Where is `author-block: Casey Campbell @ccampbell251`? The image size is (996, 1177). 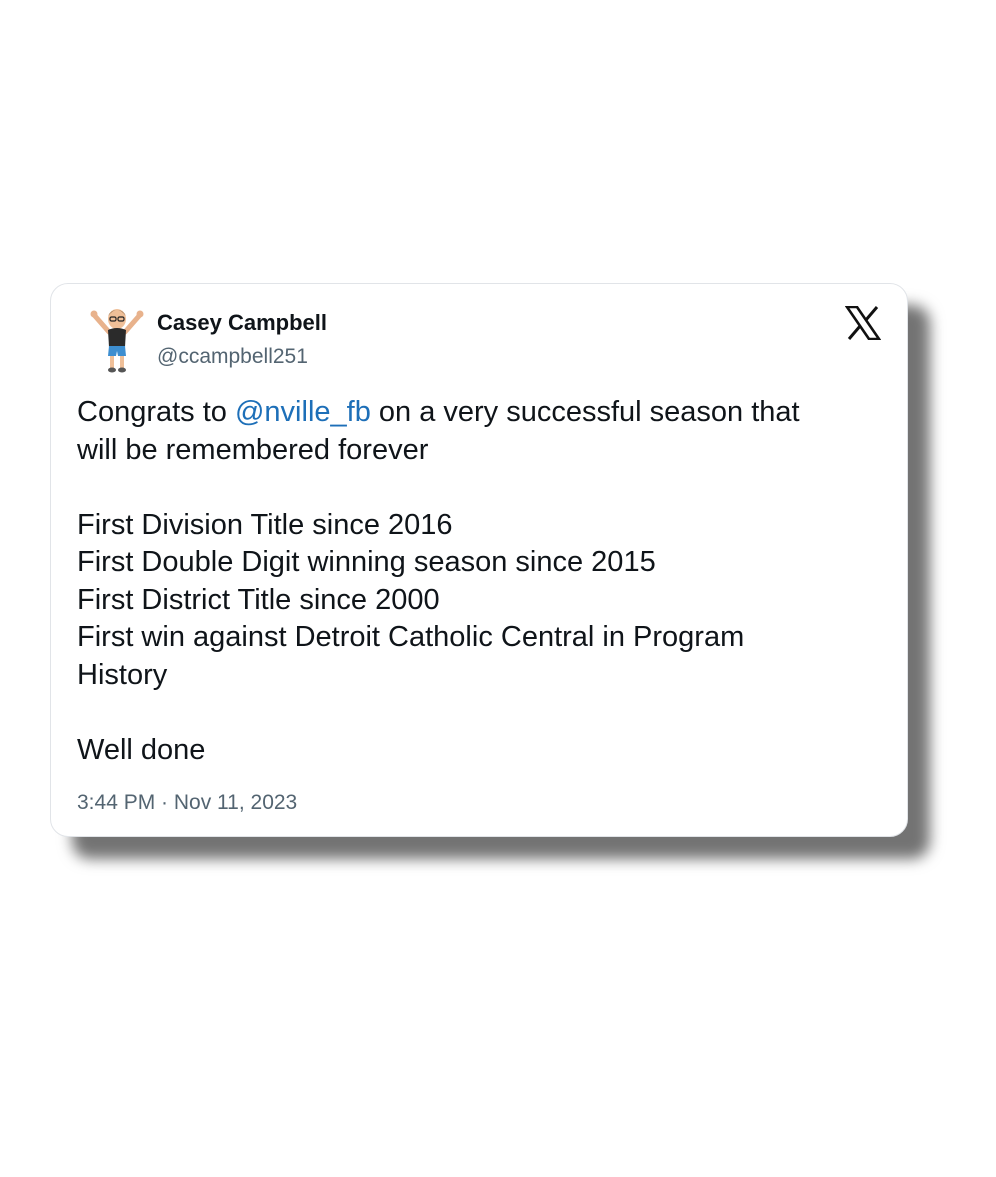
author-block: Casey Campbell @ccampbell251 is located at coordinates (242, 340).